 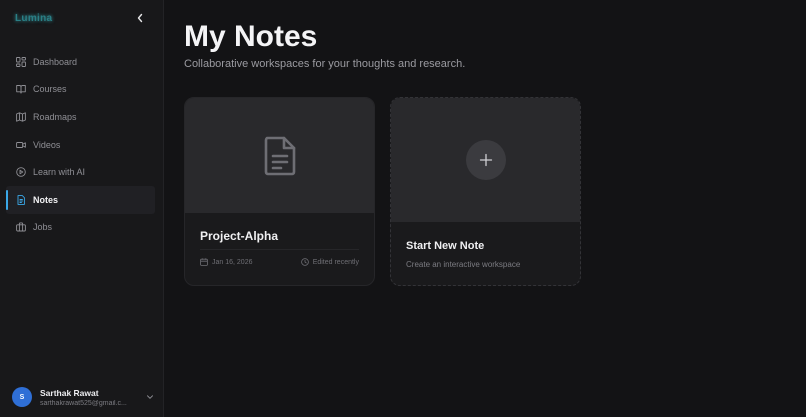 I want to click on avatar: S, so click(x=22, y=397).